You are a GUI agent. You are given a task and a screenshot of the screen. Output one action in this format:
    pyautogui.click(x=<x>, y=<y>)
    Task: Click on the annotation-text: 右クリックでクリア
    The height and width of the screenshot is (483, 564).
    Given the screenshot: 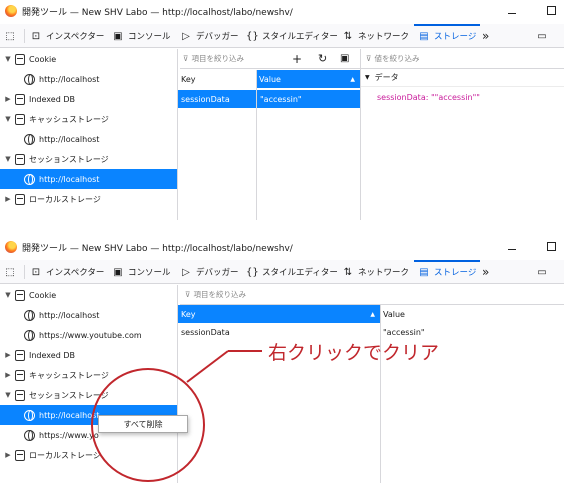 What is the action you would take?
    pyautogui.click(x=354, y=353)
    